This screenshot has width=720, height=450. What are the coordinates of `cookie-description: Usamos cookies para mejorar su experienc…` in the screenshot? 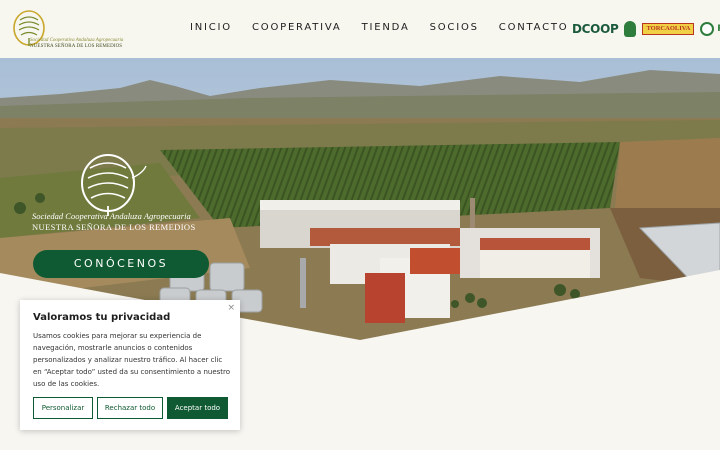 It's located at (132, 360).